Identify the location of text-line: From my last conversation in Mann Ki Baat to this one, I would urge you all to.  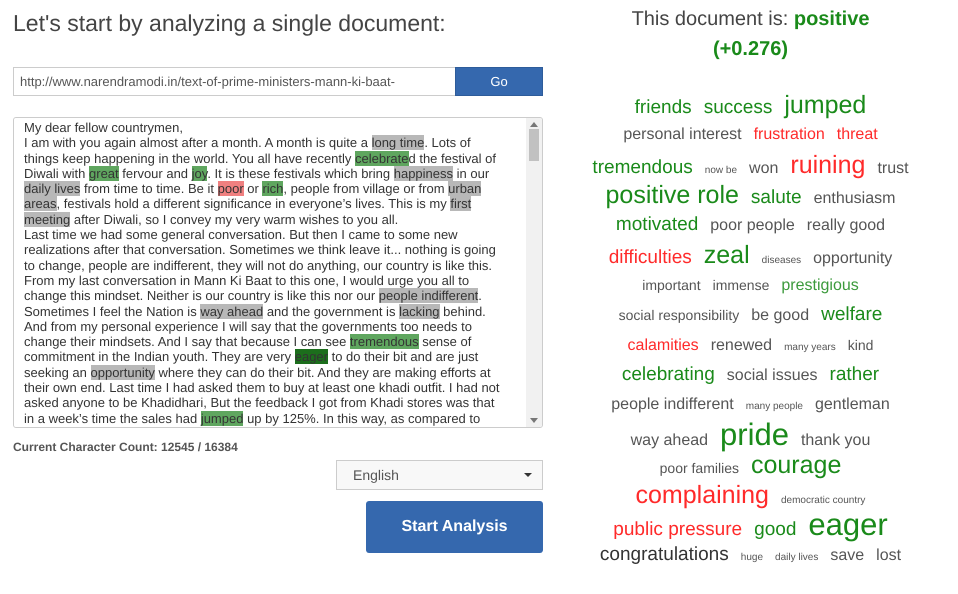
(247, 280).